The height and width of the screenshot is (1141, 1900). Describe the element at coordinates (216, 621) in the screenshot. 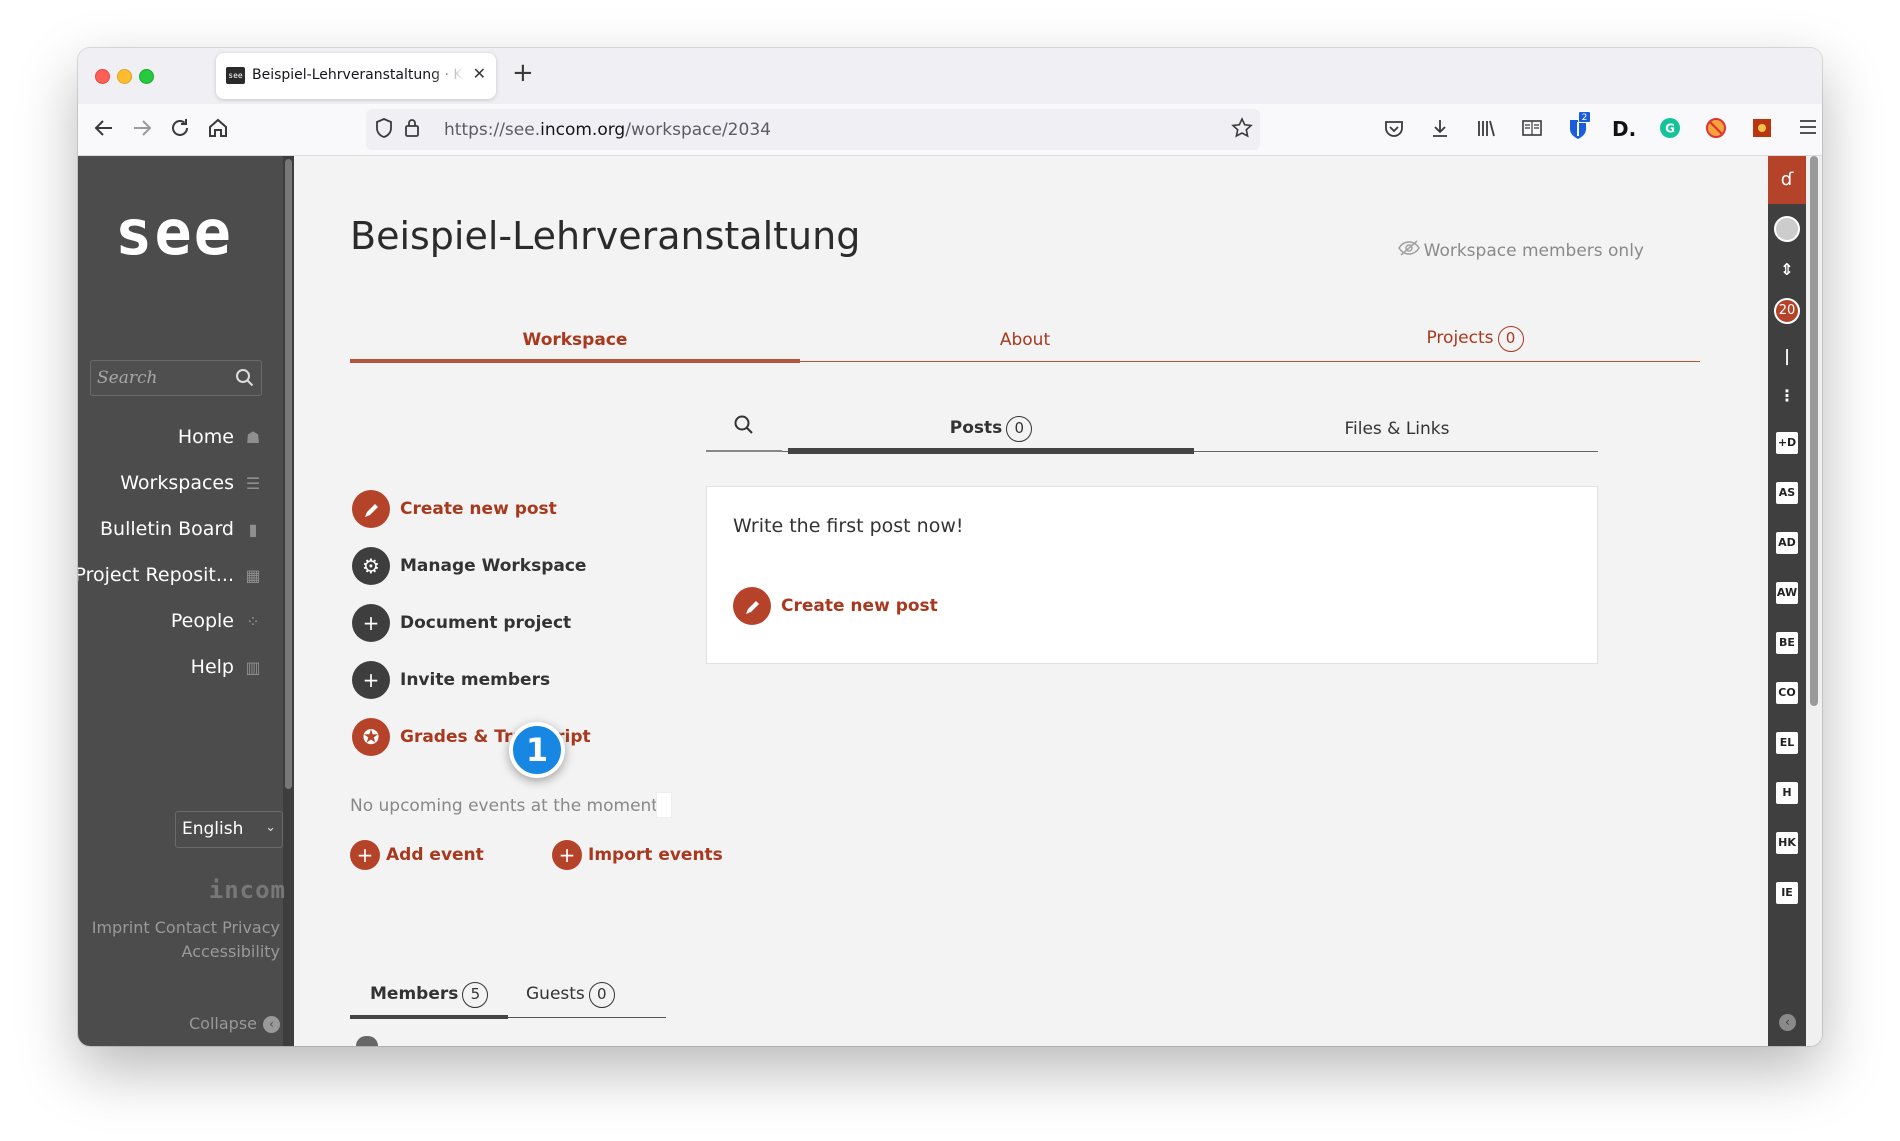

I see `sidebar-item-people: People ⁘` at that location.